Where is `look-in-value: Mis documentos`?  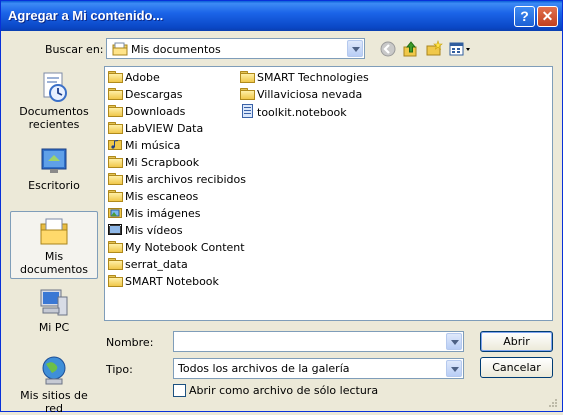
look-in-value: Mis documentos is located at coordinates (176, 49).